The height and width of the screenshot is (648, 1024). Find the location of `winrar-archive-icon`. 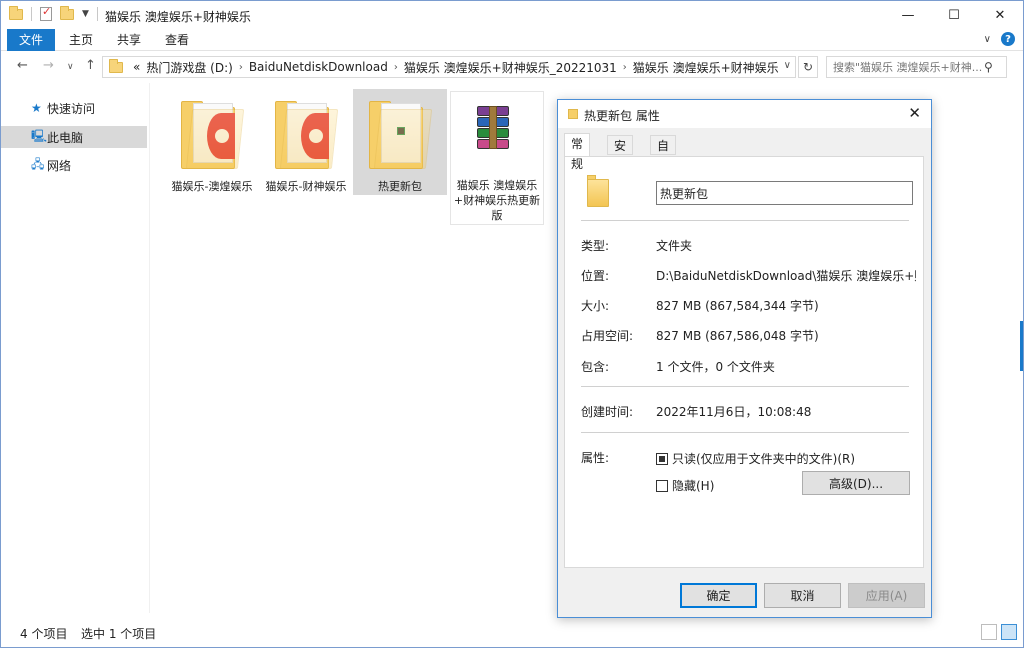

winrar-archive-icon is located at coordinates (493, 128).